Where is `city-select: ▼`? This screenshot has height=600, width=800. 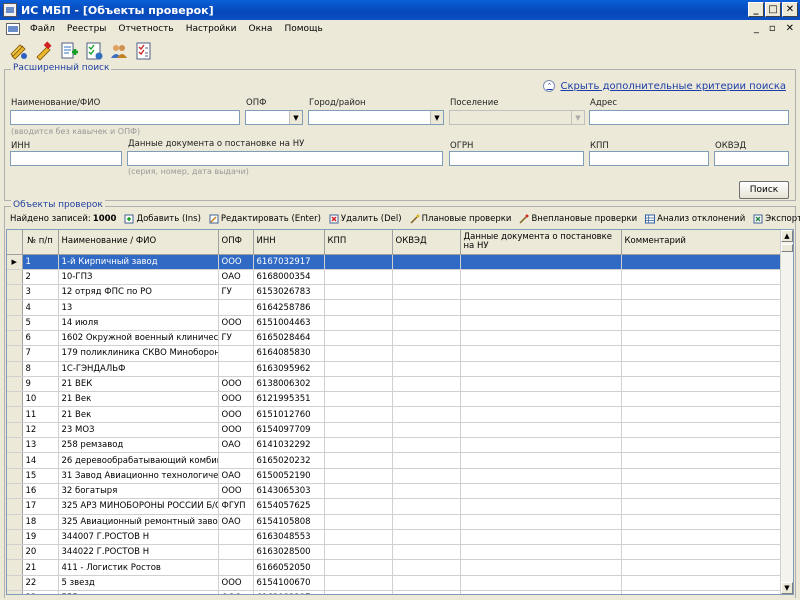 city-select: ▼ is located at coordinates (376, 117).